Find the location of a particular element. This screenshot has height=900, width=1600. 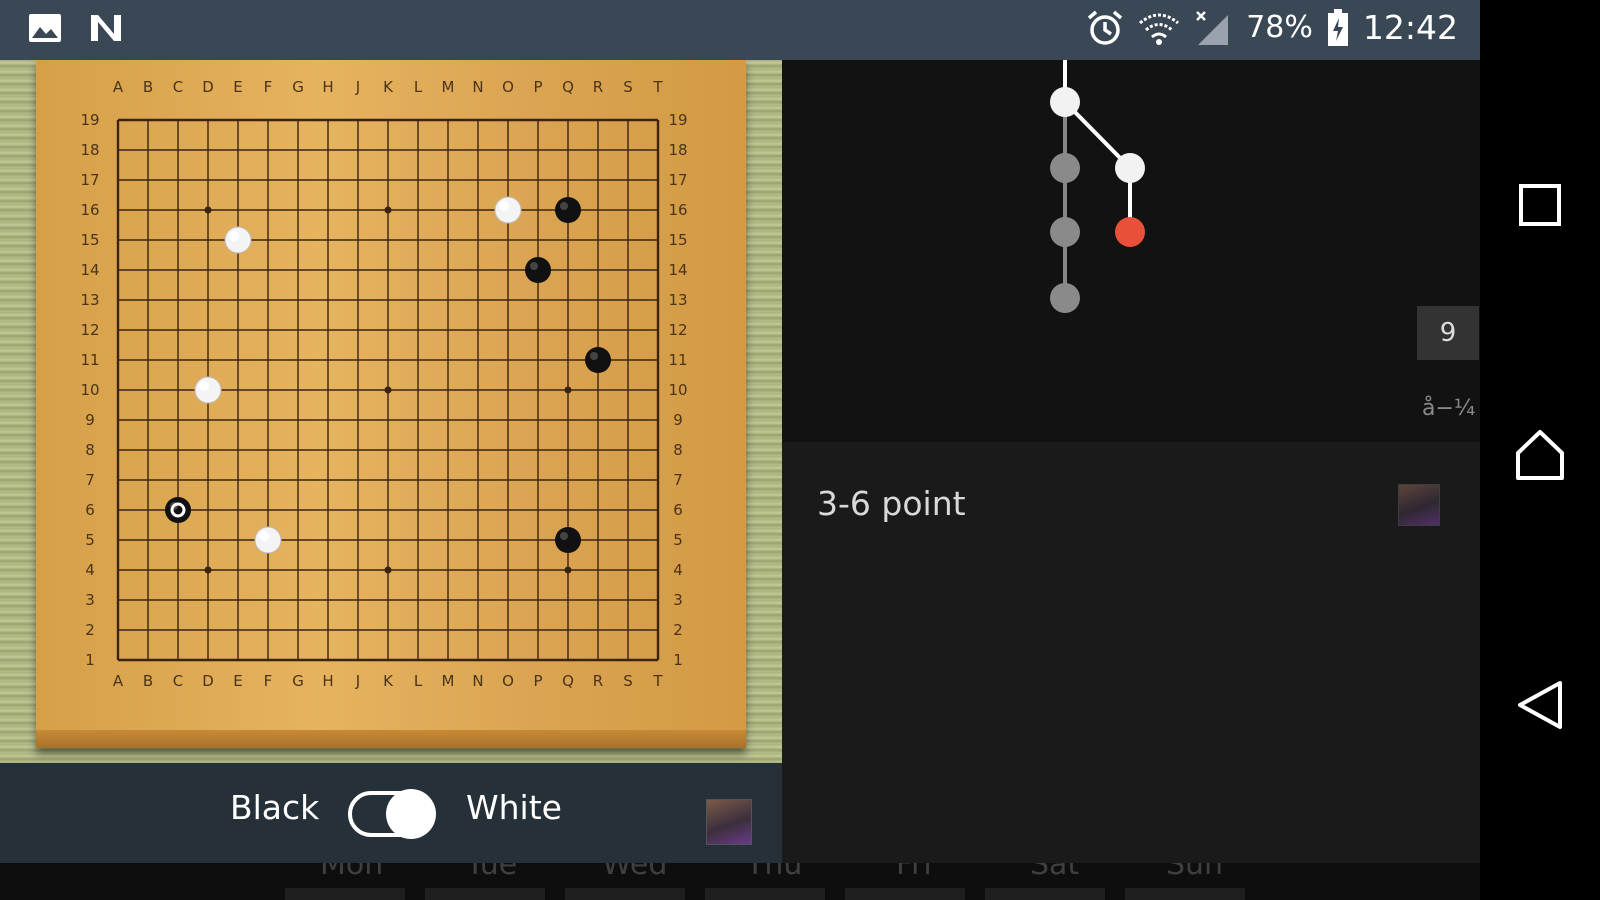

home-button is located at coordinates (1540, 455).